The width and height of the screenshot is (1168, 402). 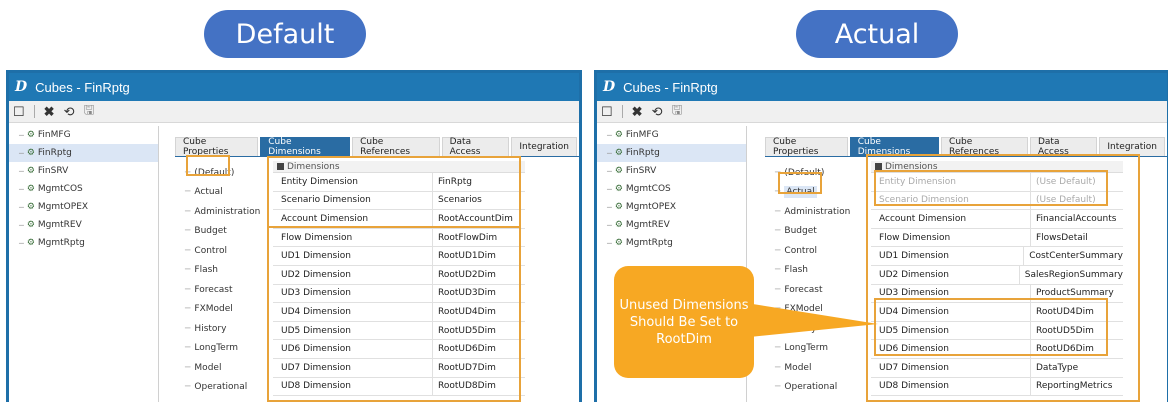 I want to click on dimension-value-cell: RootUD3Dim, so click(x=464, y=293).